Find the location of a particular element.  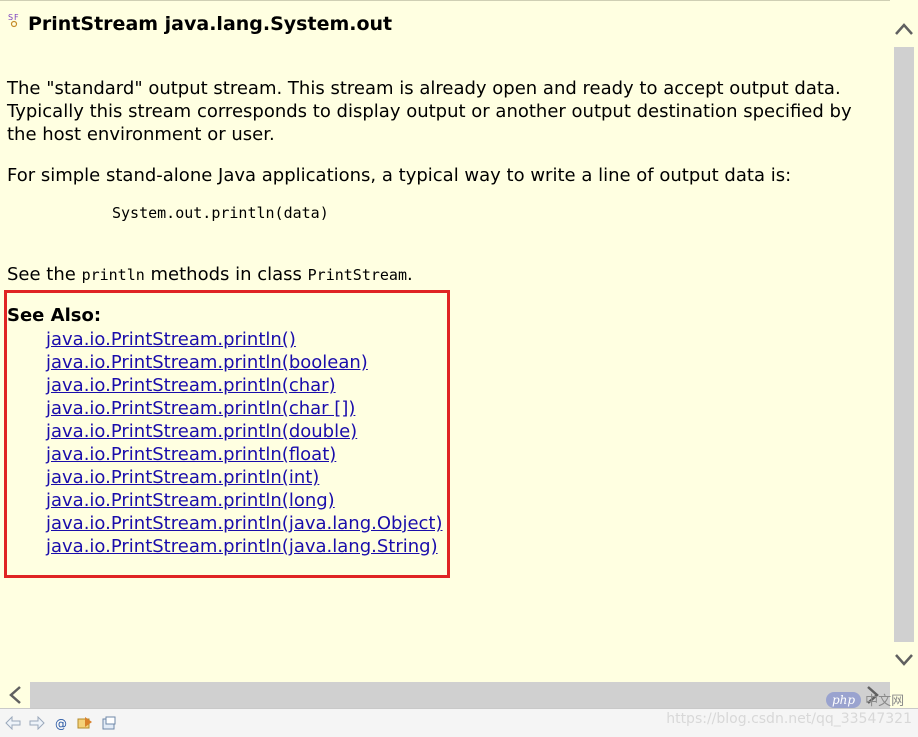

list-item: java.io.PrintStream.println(double) is located at coordinates (244, 431).